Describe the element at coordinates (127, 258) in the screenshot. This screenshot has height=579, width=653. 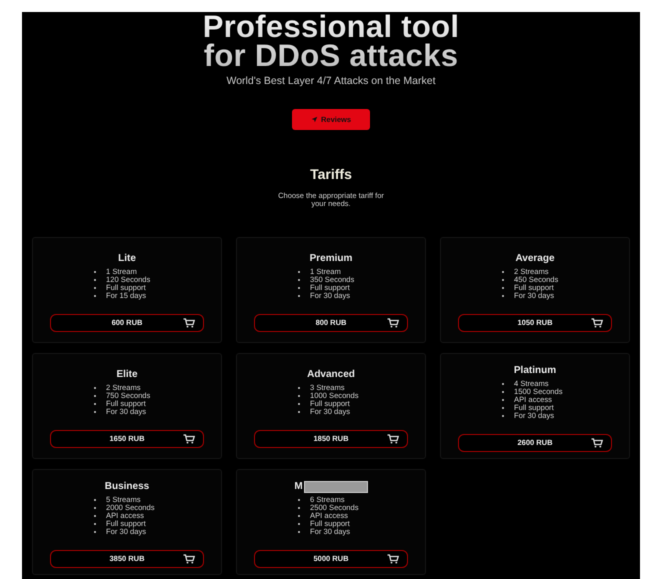
I see `plan-name: Lite` at that location.